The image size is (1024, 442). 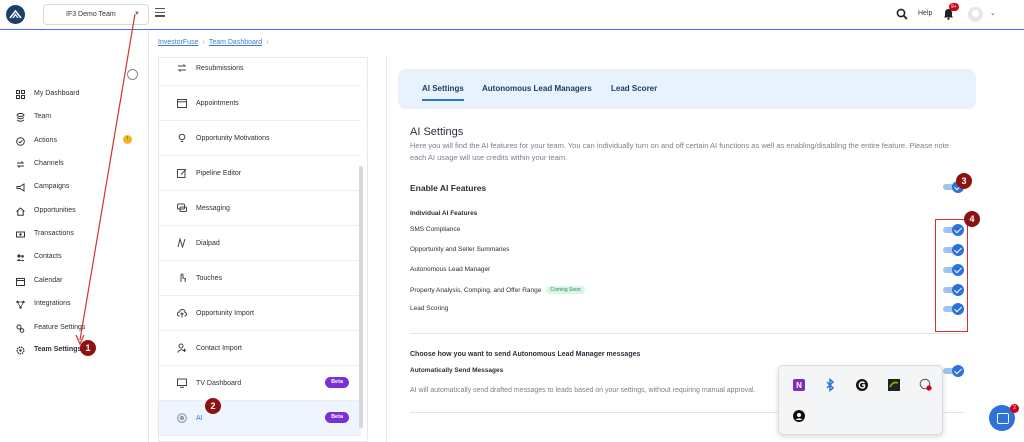 I want to click on annotation-highlight-box, so click(x=951, y=275).